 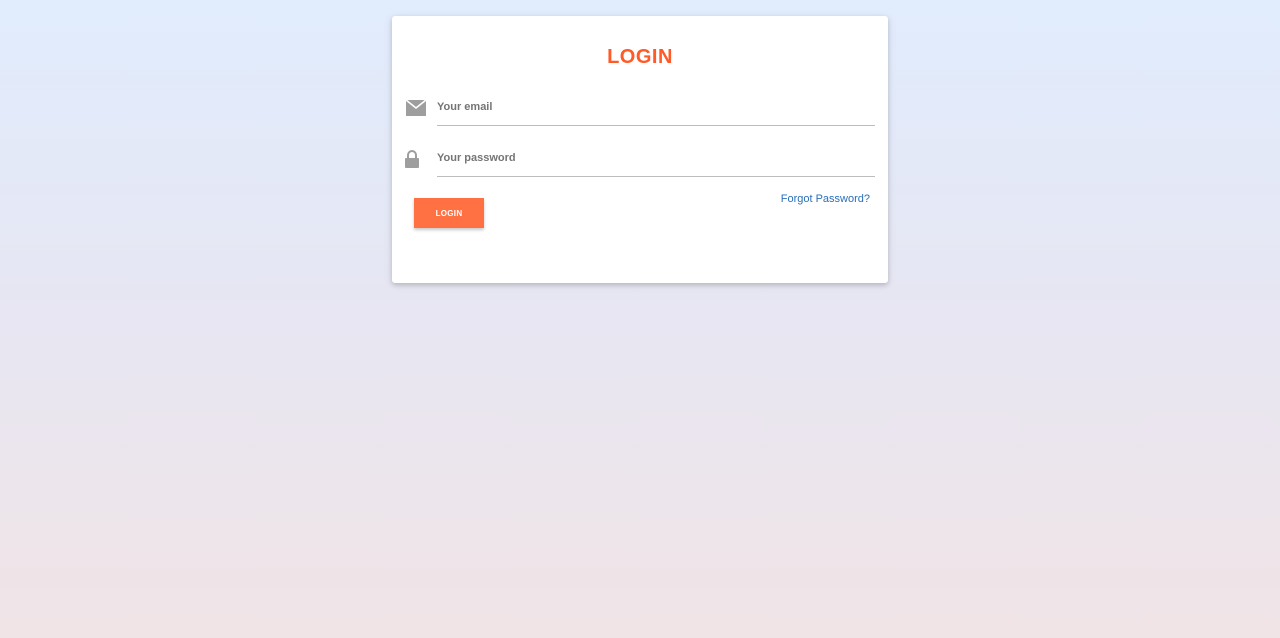 I want to click on password-input, so click(x=656, y=163).